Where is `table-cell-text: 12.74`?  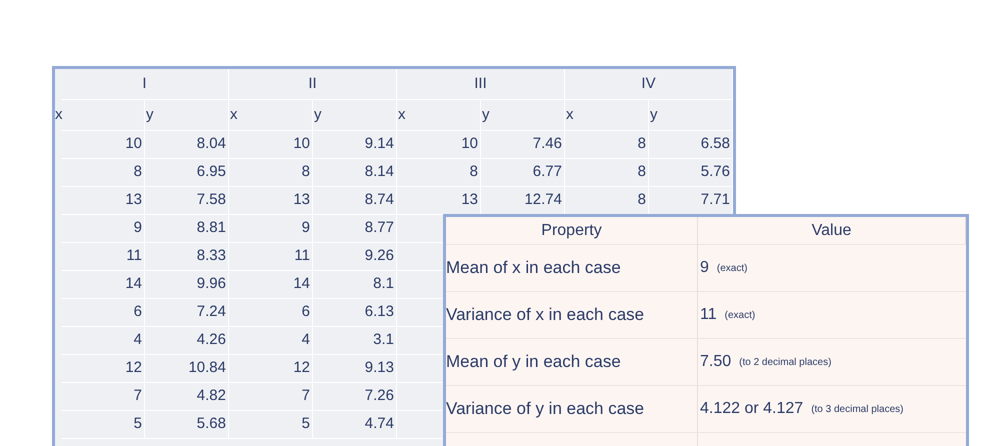 table-cell-text: 12.74 is located at coordinates (543, 200).